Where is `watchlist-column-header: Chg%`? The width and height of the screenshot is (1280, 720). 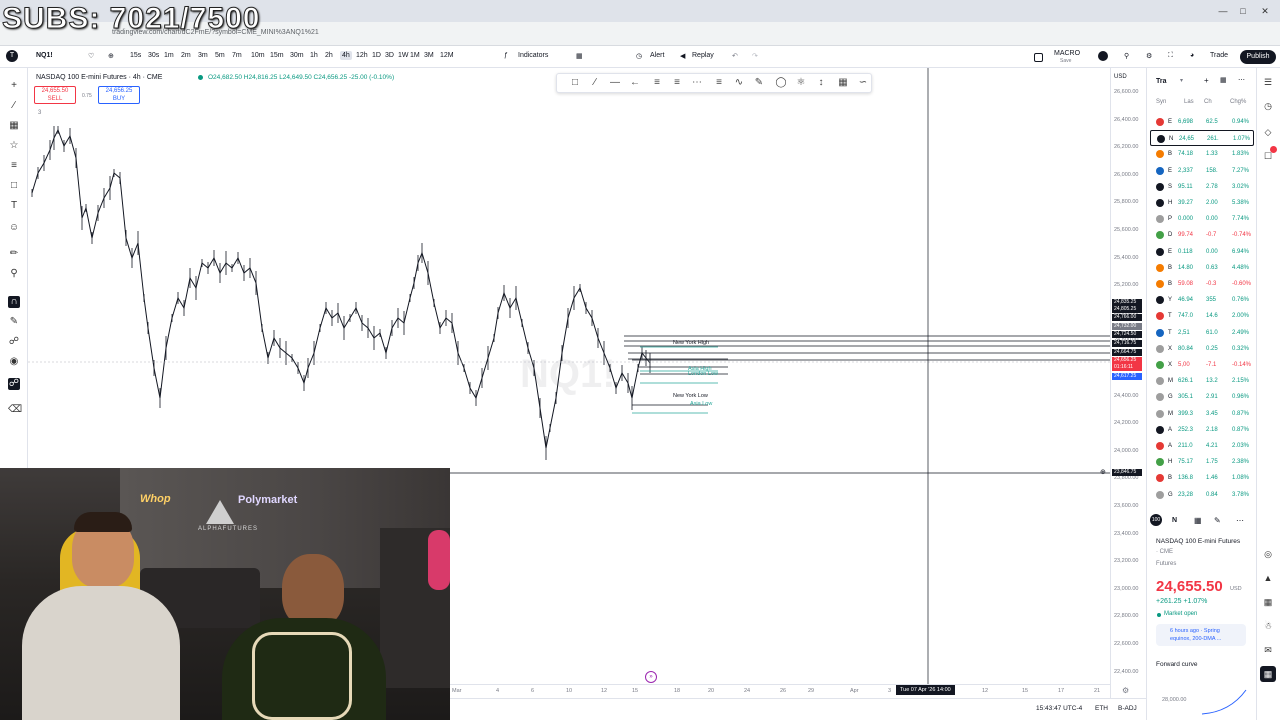
watchlist-column-header: Chg% is located at coordinates (1238, 102).